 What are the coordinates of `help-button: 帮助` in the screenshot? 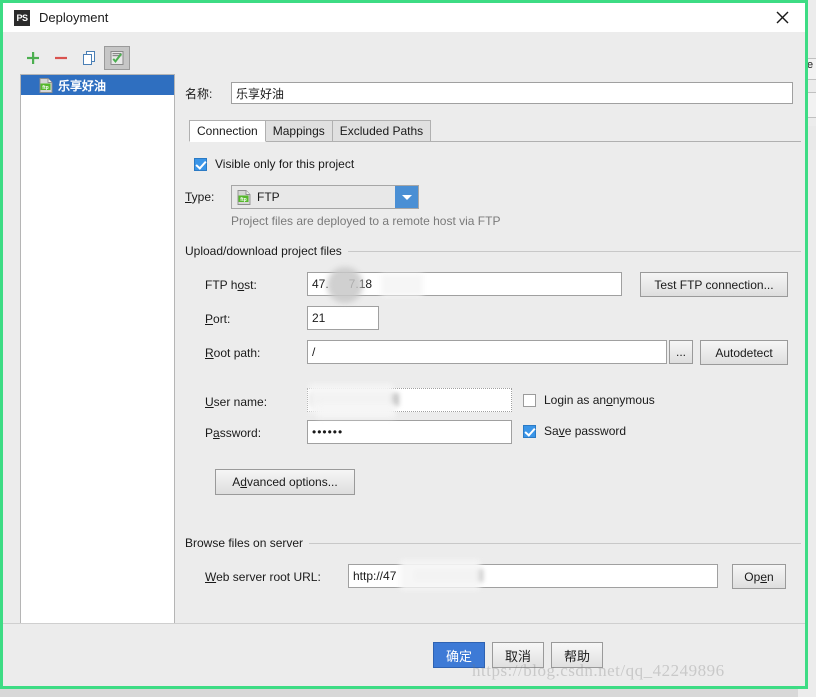 It's located at (577, 655).